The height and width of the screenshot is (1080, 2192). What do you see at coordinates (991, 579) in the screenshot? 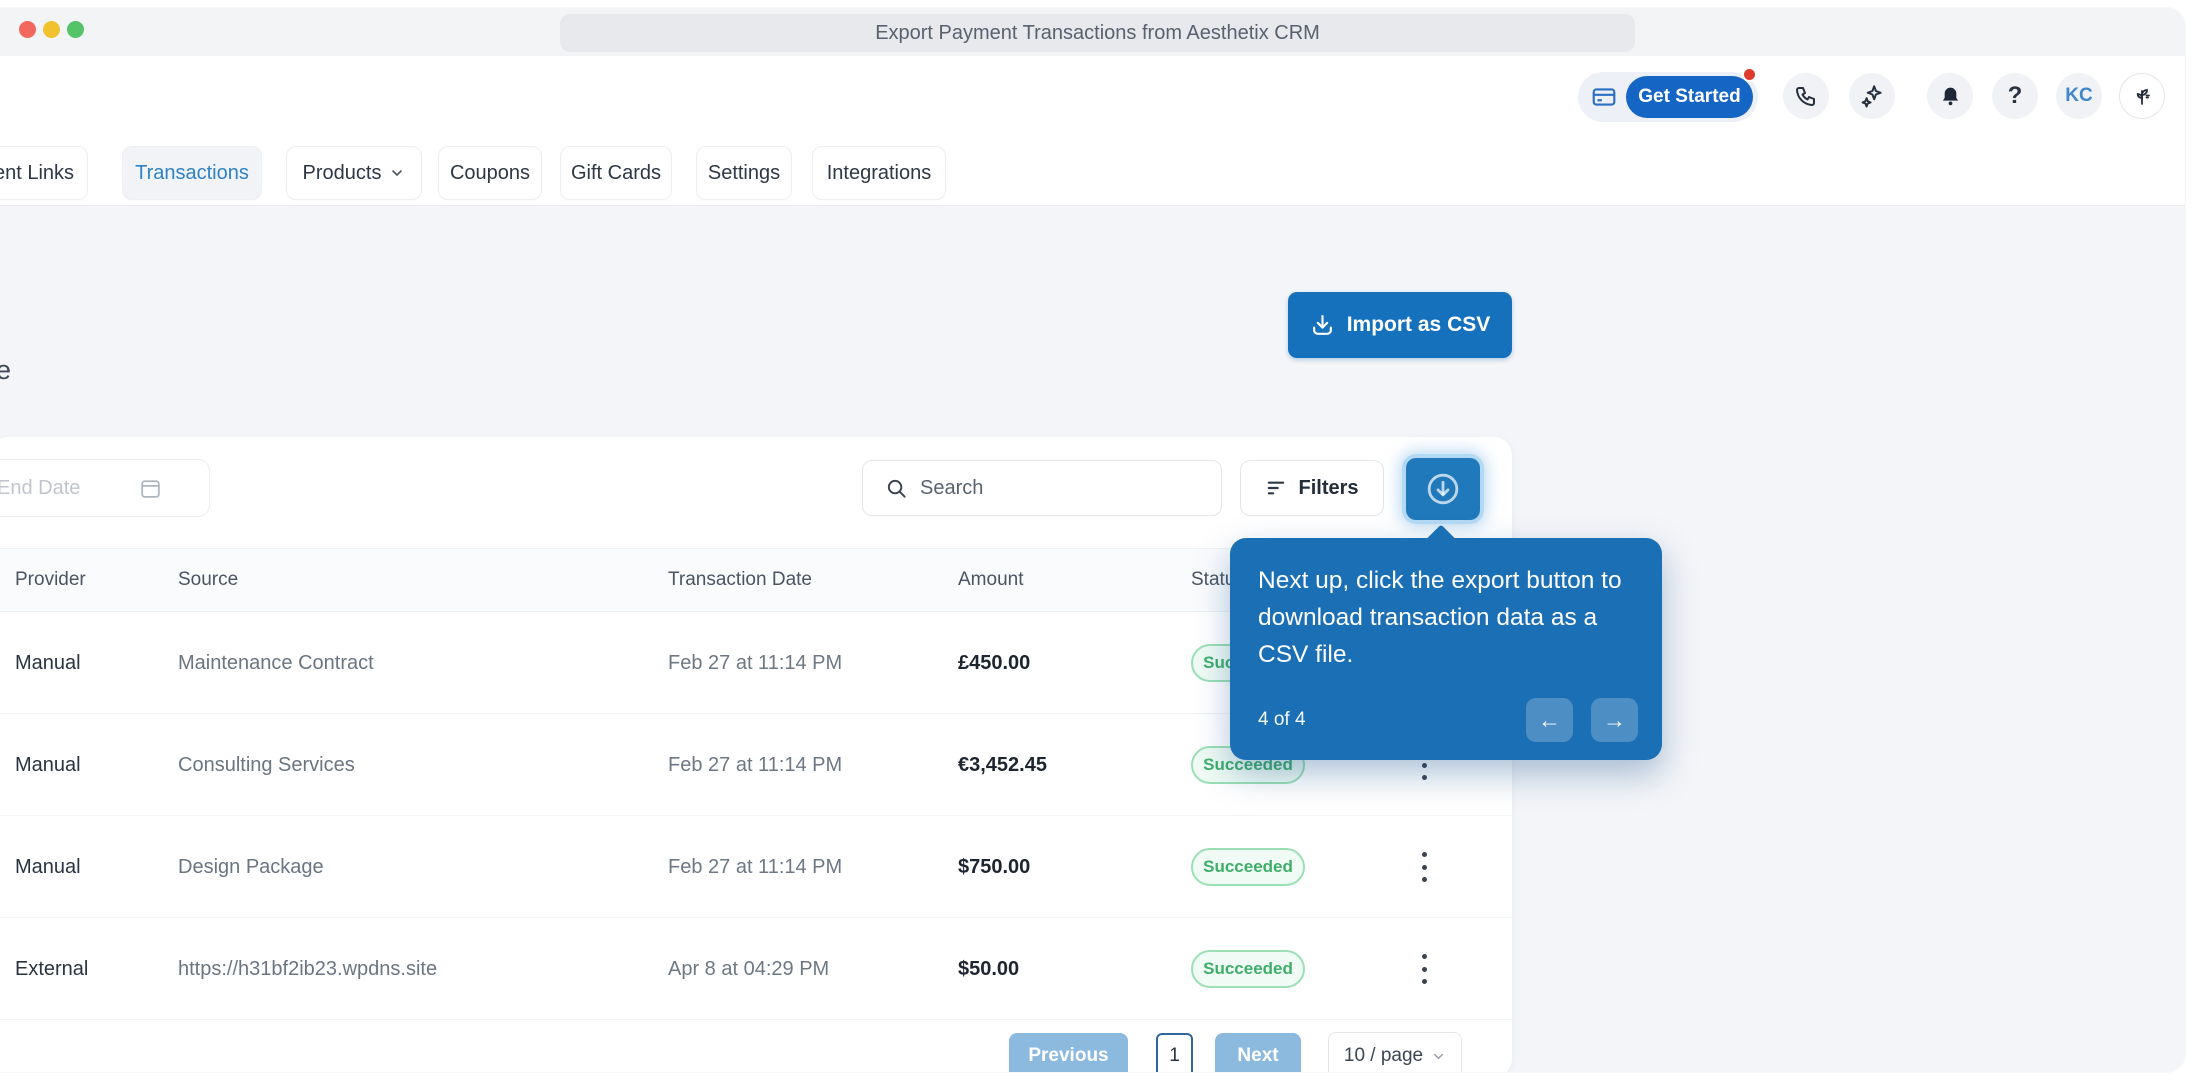
I see `column-header-amount: Amount` at bounding box center [991, 579].